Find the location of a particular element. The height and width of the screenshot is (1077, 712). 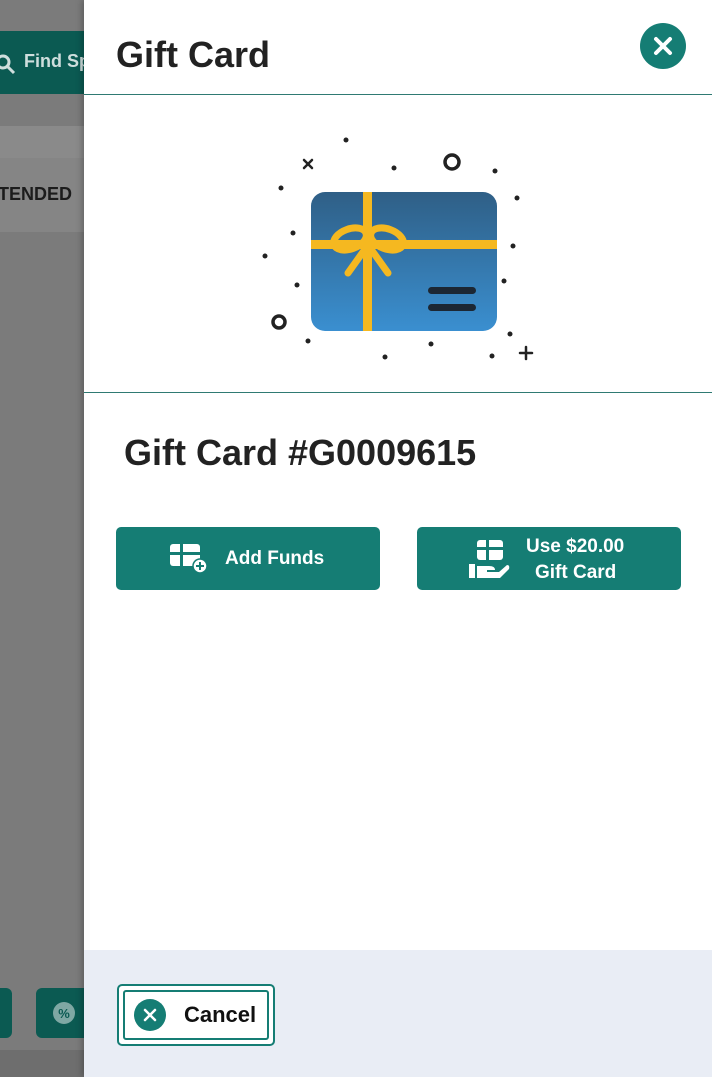

background-app: Find Sp TENDED % is located at coordinates (42, 538).